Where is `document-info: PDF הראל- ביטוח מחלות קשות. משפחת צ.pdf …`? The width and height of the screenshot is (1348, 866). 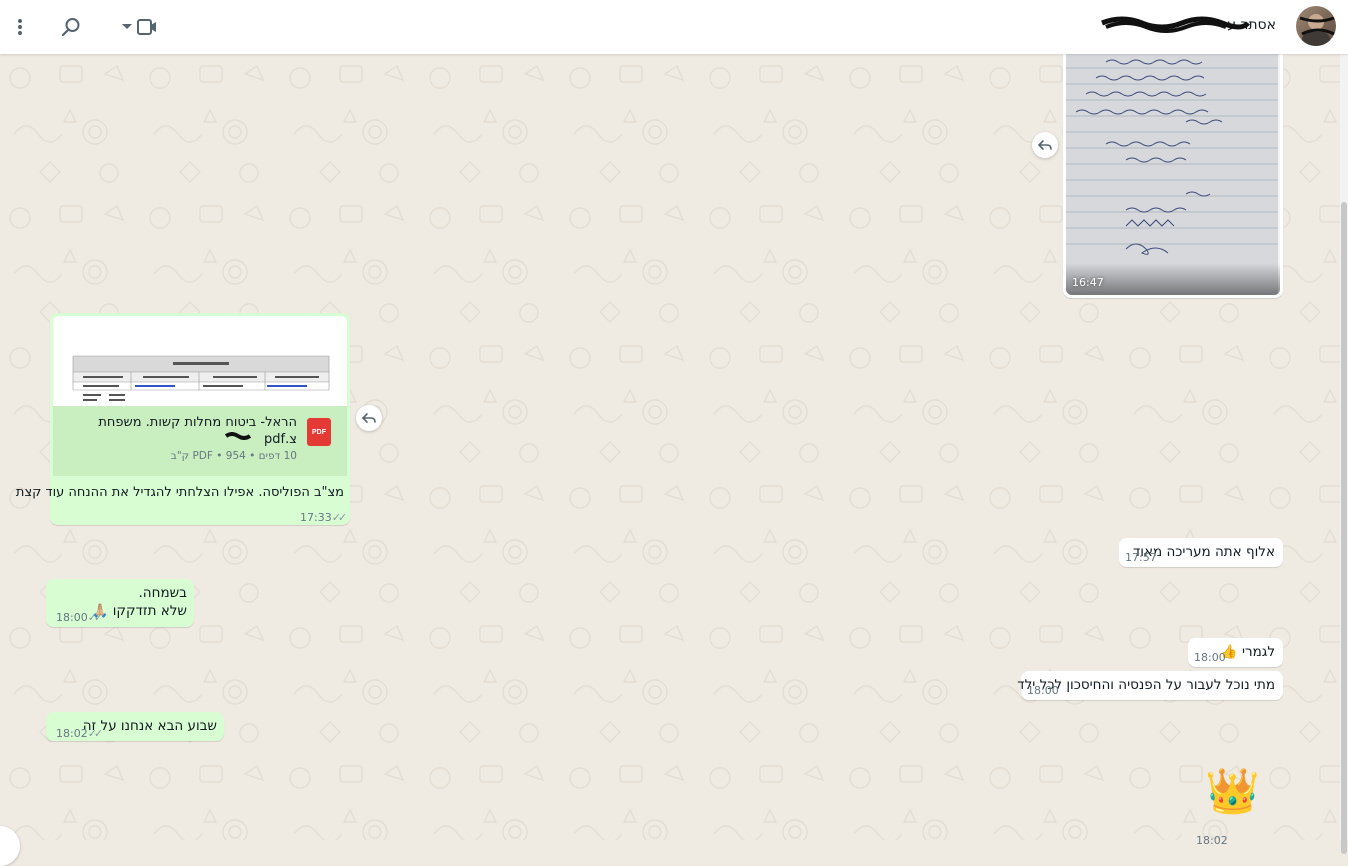
document-info: PDF הראל- ביטוח מחלות קשות. משפחת צ.pdf … is located at coordinates (200, 441).